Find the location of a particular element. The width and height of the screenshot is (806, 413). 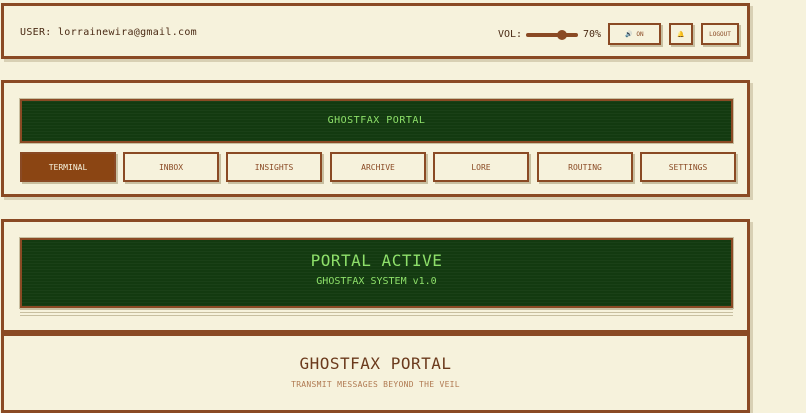

volume-slider-thumb is located at coordinates (562, 35).